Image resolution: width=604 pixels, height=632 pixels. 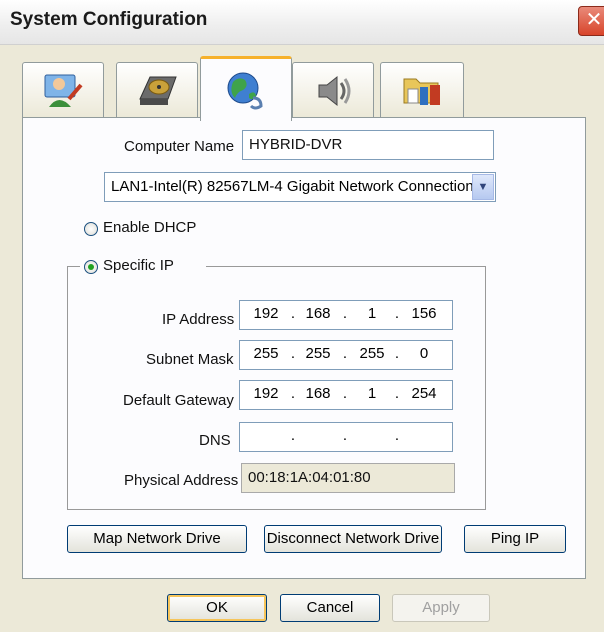 What do you see at coordinates (178, 400) in the screenshot?
I see `default-gateway-label: Default Gateway` at bounding box center [178, 400].